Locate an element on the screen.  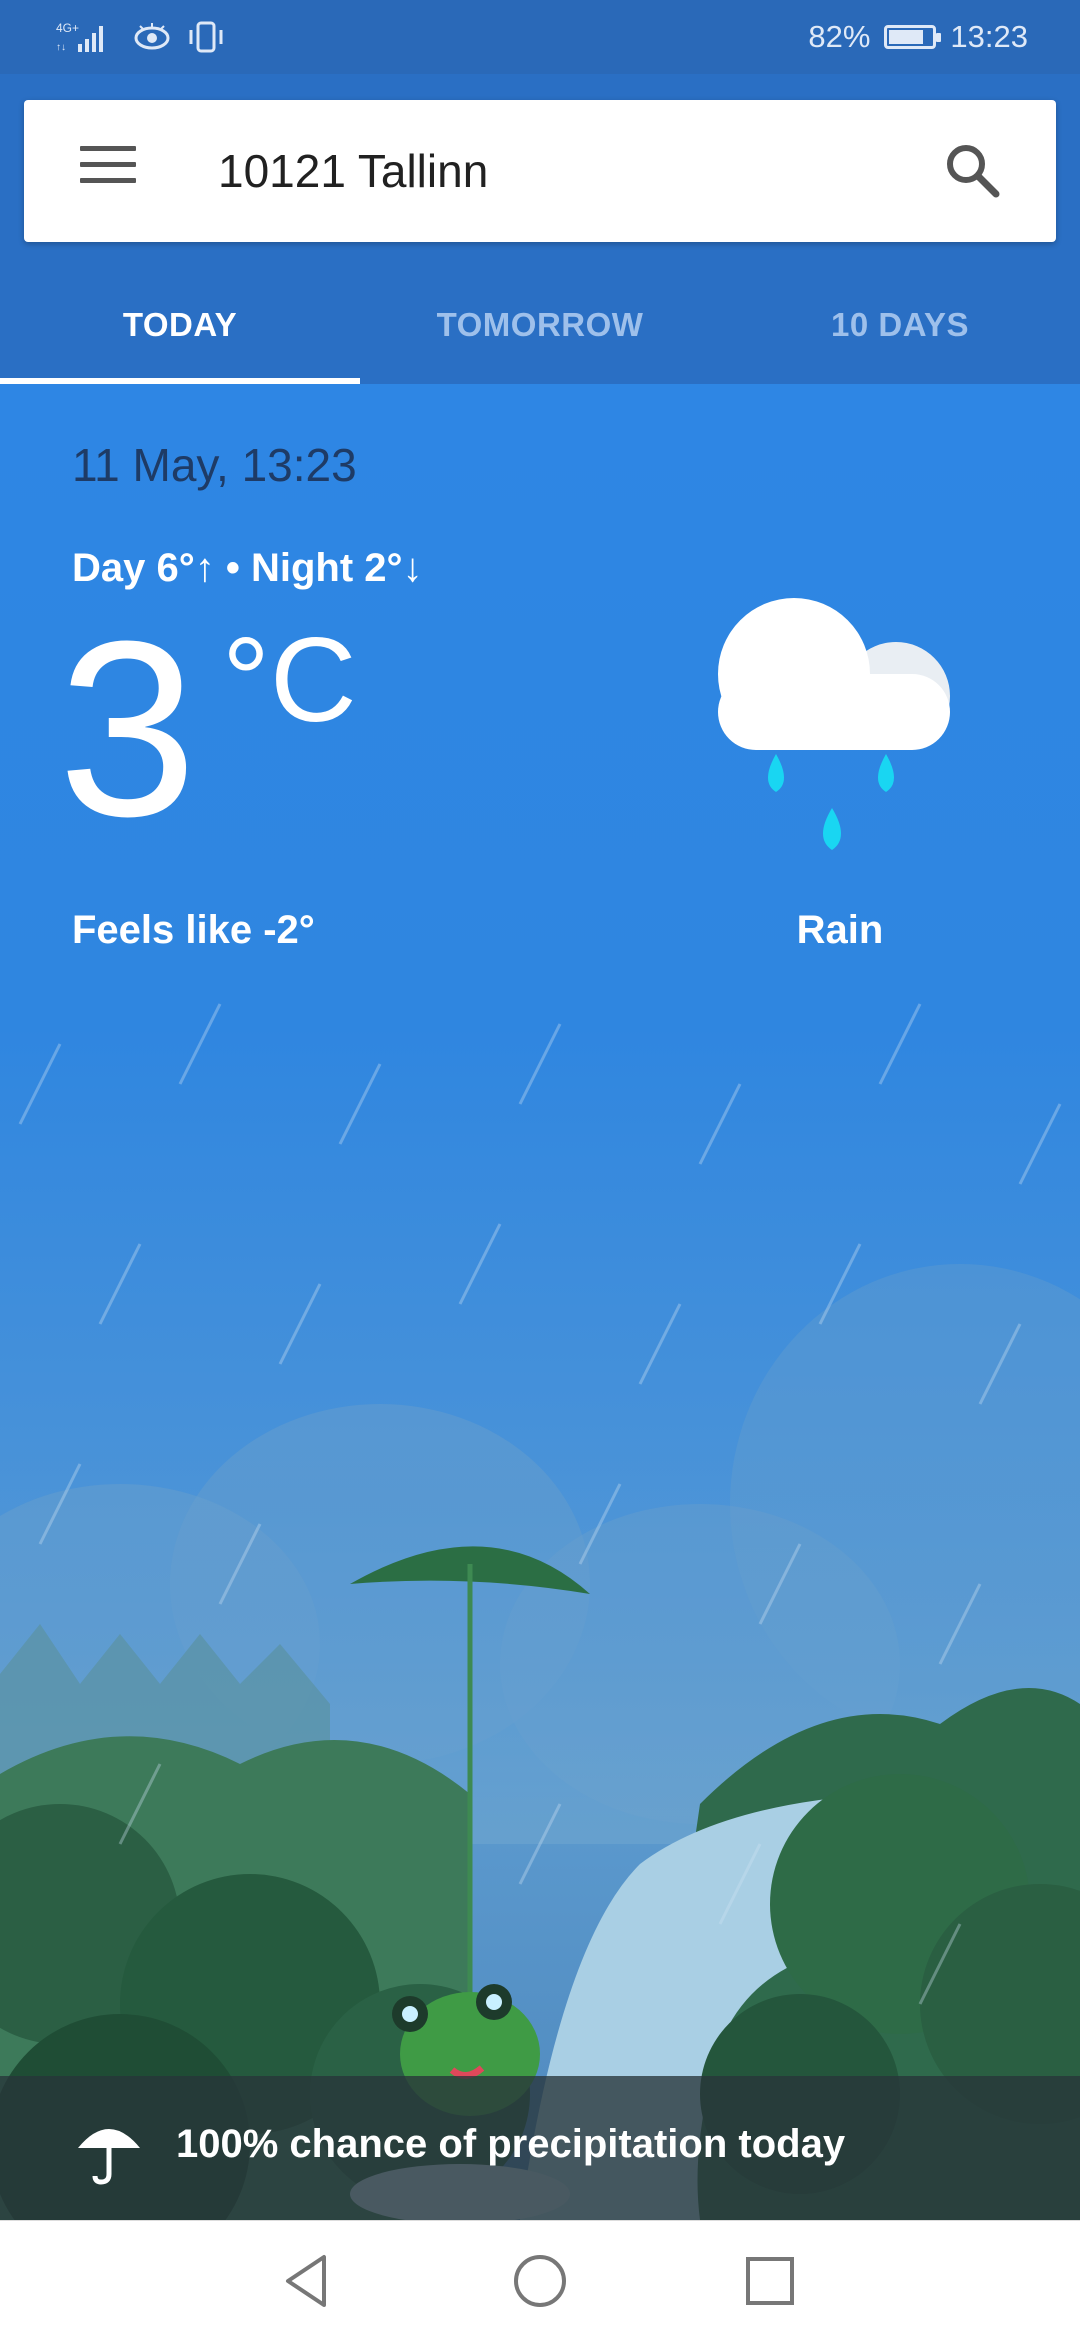
location-input is located at coordinates (568, 171).